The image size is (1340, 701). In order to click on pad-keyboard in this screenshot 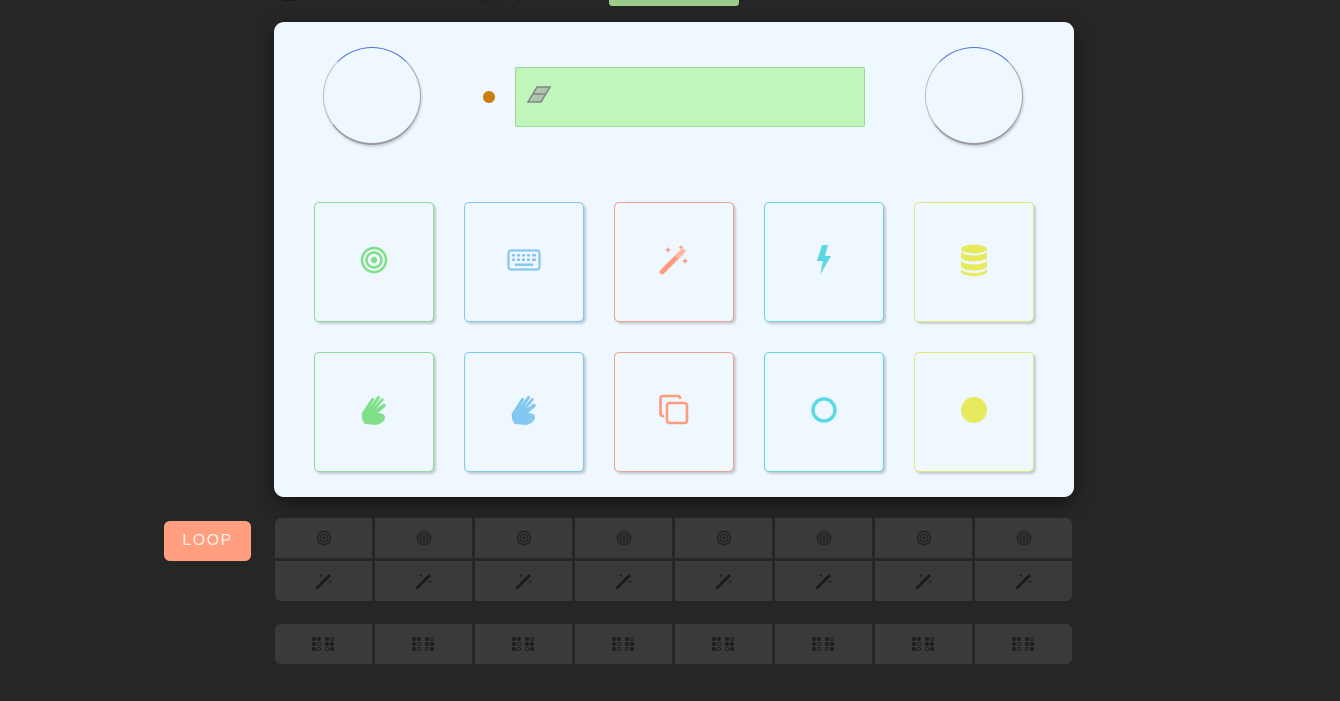, I will do `click(524, 262)`.